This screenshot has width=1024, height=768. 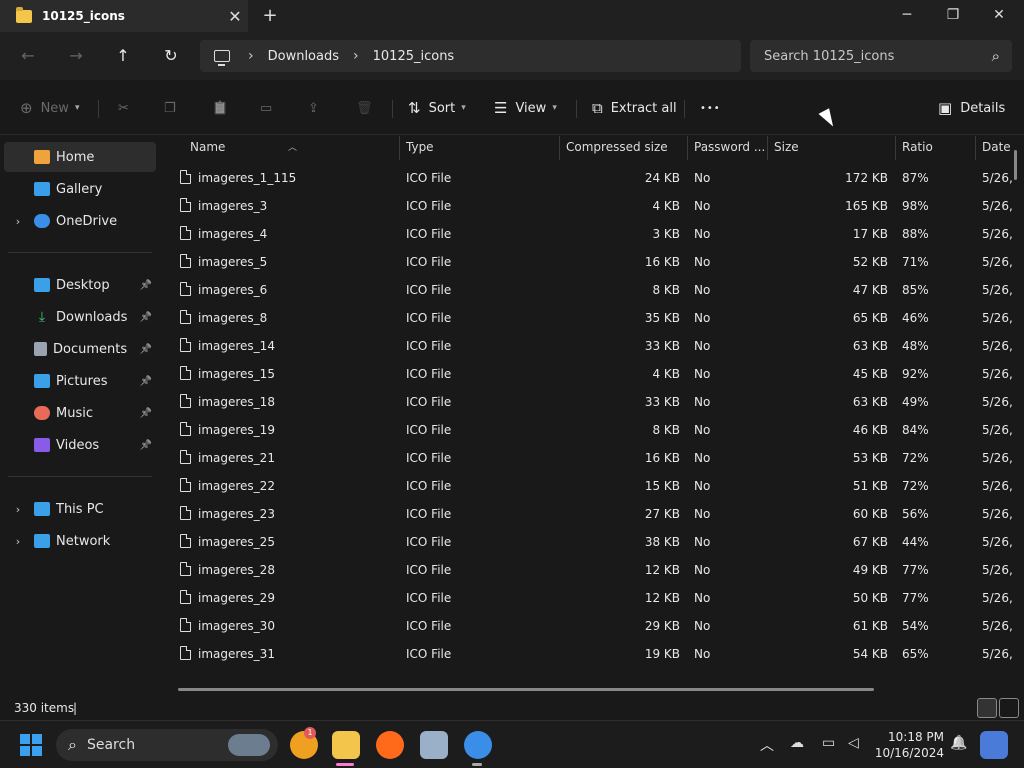 I want to click on file-ratio: 72%, so click(x=915, y=486).